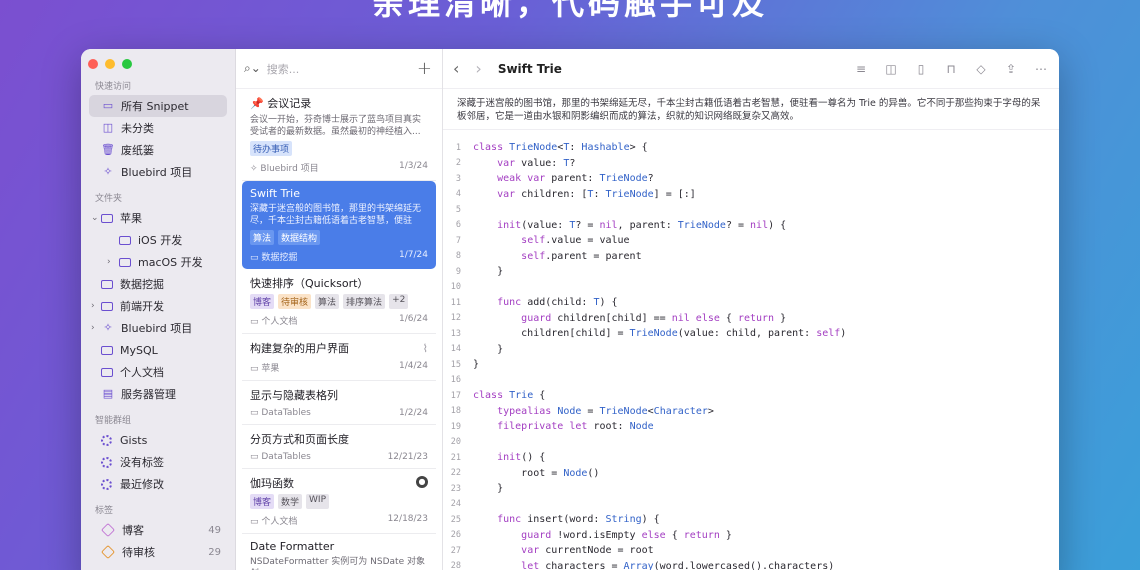 The width and height of the screenshot is (1140, 570). What do you see at coordinates (158, 306) in the screenshot?
I see `sidebar-folder-frontend: › 前端开发` at bounding box center [158, 306].